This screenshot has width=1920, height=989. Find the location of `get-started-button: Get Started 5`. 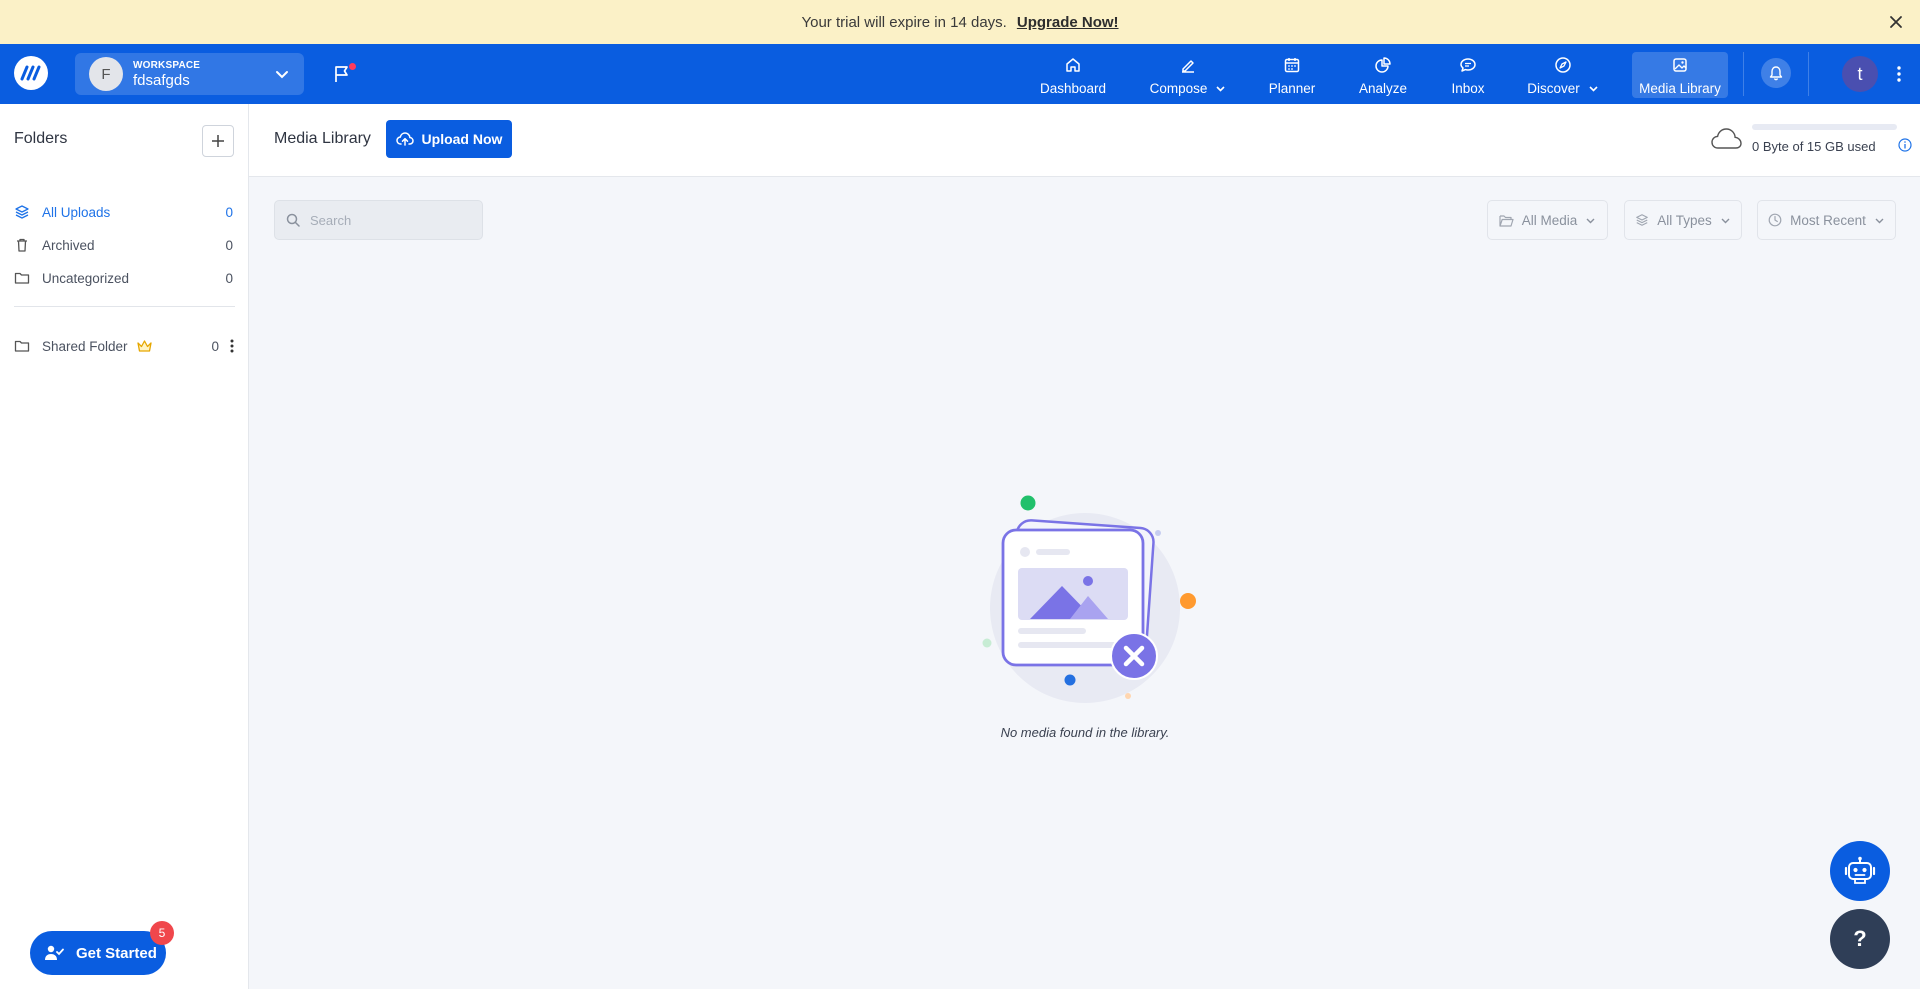

get-started-button: Get Started 5 is located at coordinates (102, 948).